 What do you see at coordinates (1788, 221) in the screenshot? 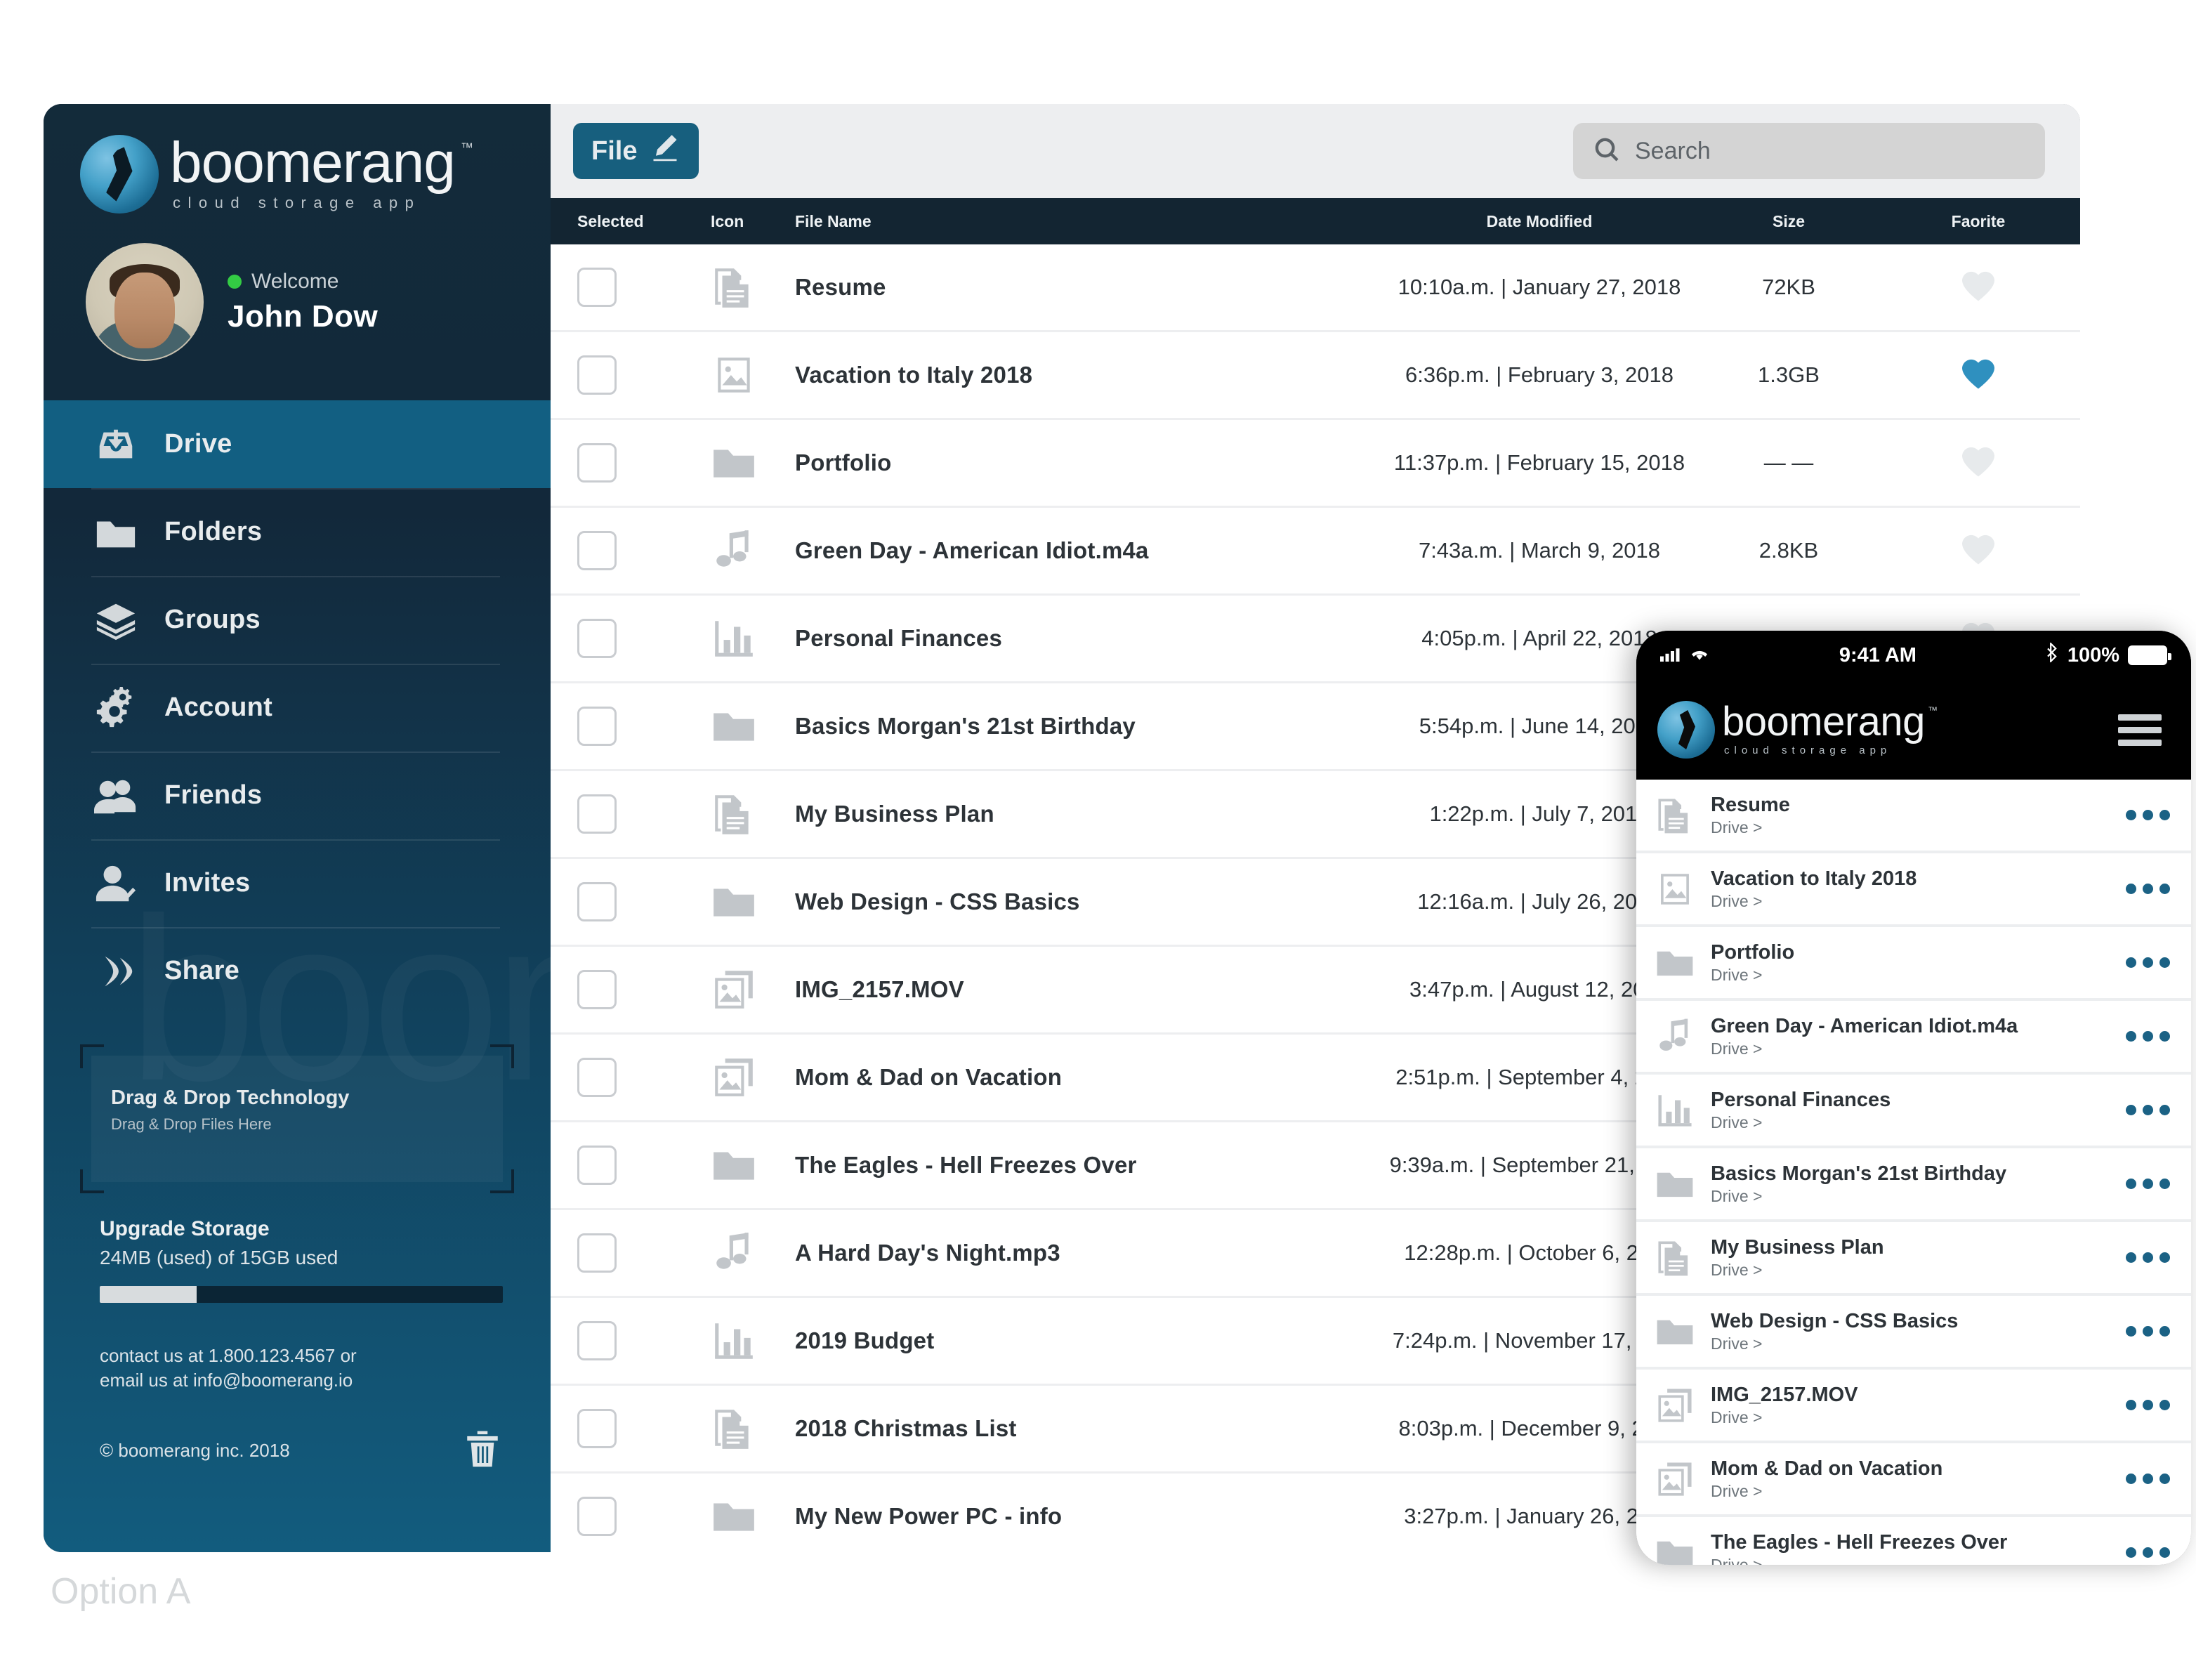
I see `column-header-size: Size` at bounding box center [1788, 221].